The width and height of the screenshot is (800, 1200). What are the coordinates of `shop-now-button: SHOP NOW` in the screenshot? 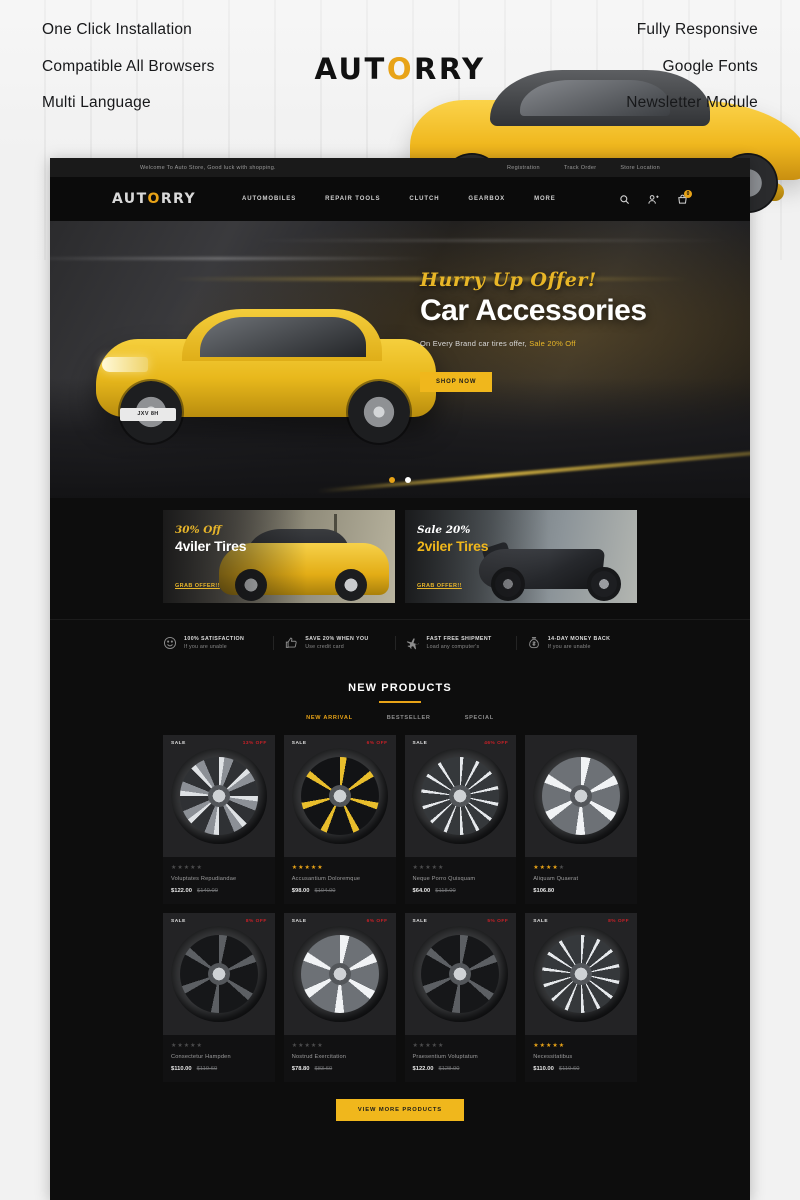 It's located at (456, 381).